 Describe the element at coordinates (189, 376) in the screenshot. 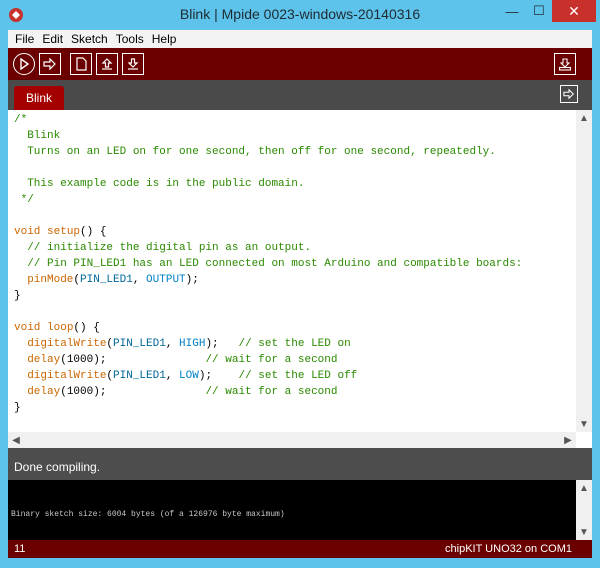

I see `code-token: LOW` at that location.